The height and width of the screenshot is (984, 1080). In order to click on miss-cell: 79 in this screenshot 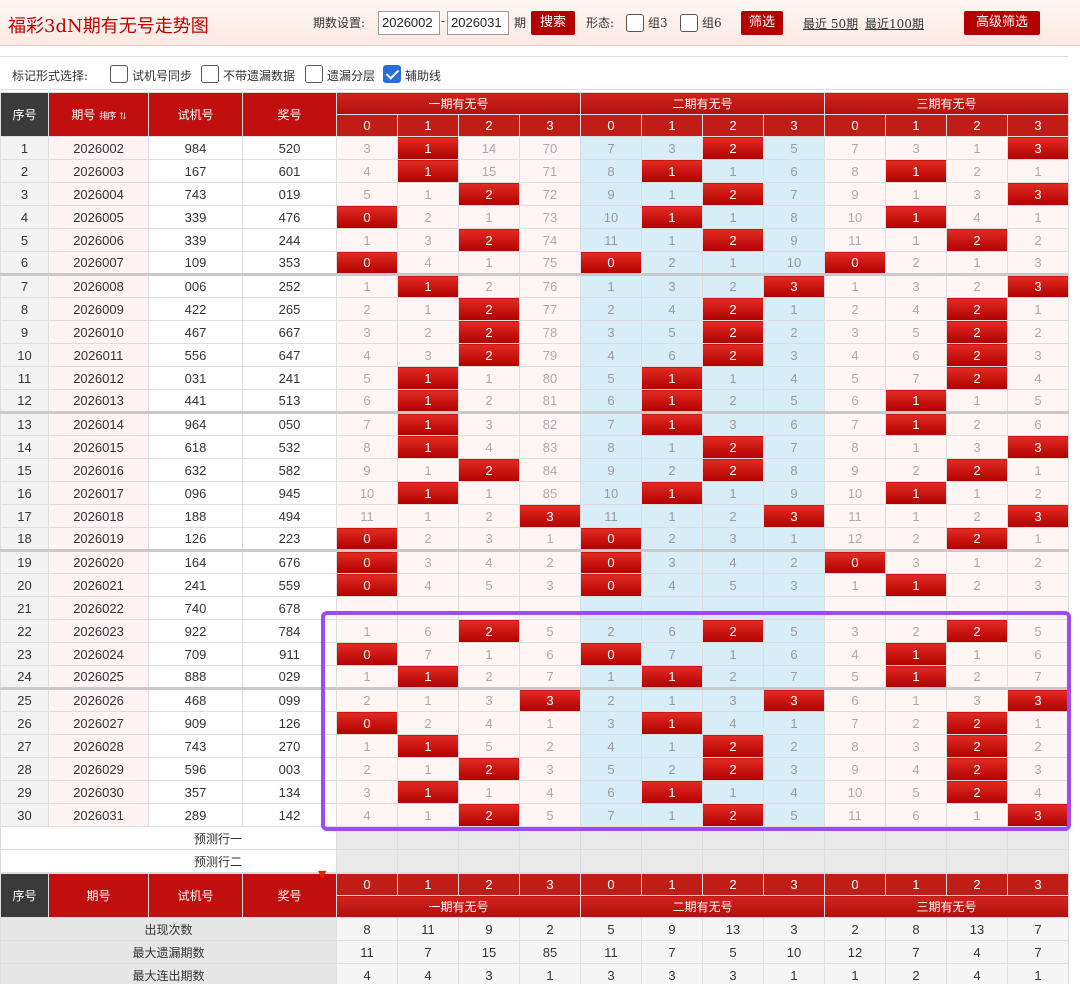, I will do `click(550, 355)`.